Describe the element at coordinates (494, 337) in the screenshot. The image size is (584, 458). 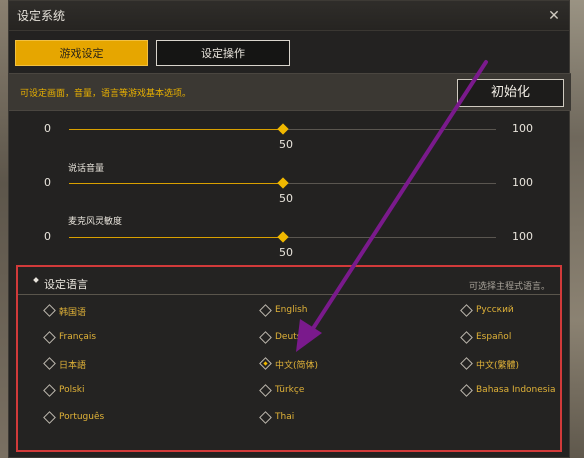
I see `language-label: Español` at that location.